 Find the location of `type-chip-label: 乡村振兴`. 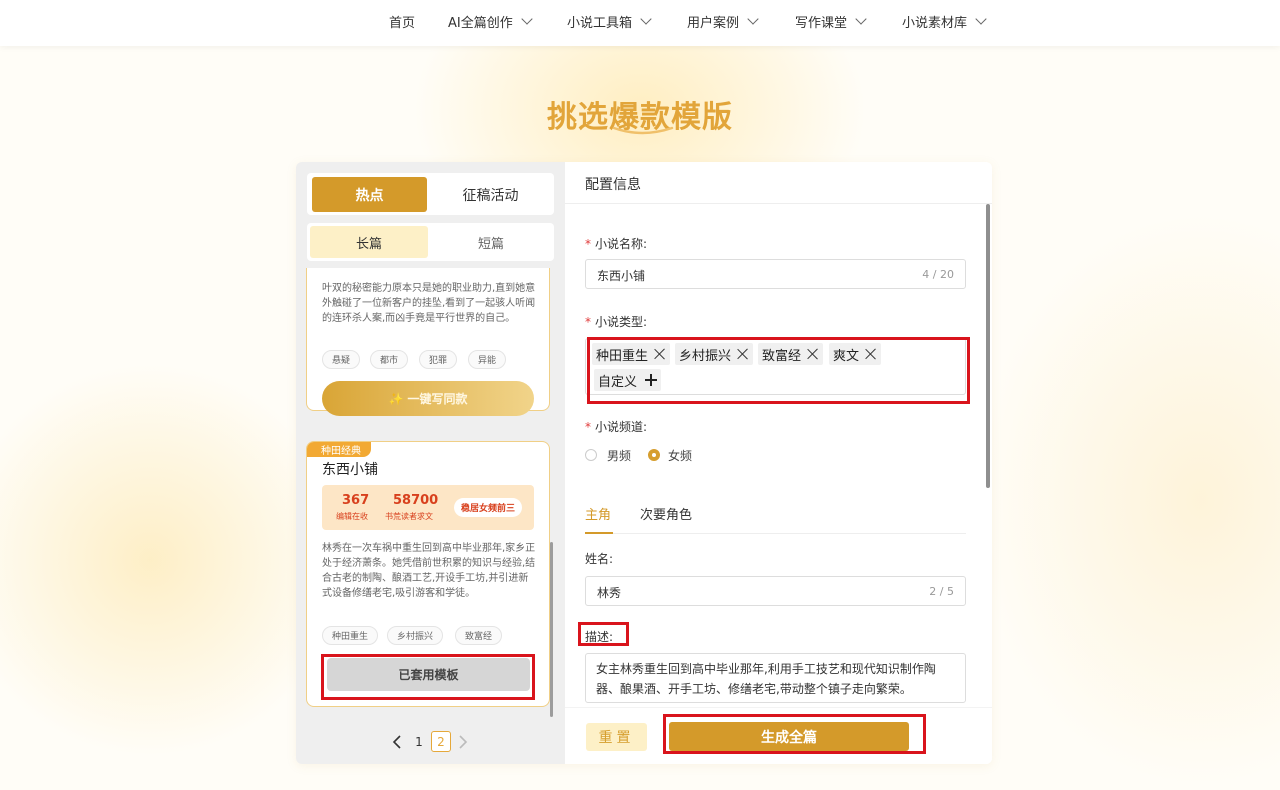

type-chip-label: 乡村振兴 is located at coordinates (705, 356).